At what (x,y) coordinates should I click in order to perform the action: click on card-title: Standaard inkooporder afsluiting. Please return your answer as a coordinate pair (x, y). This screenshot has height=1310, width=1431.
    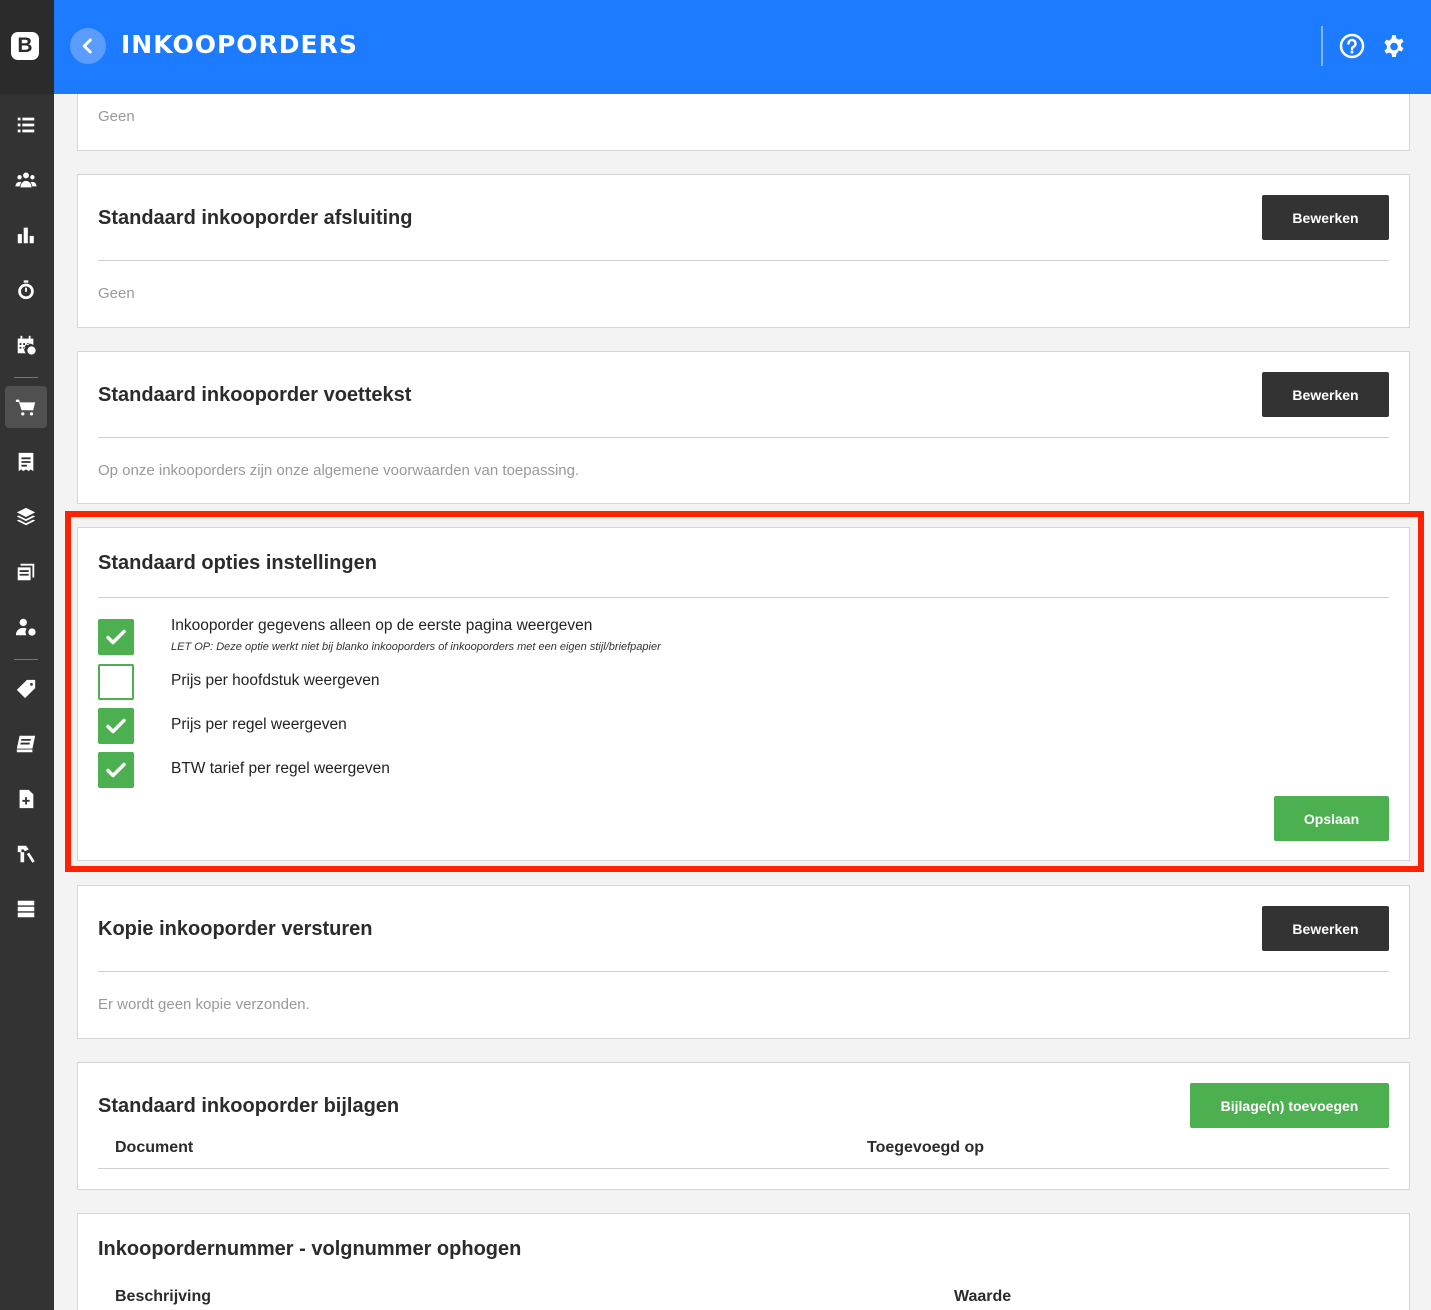
    Looking at the image, I should click on (255, 218).